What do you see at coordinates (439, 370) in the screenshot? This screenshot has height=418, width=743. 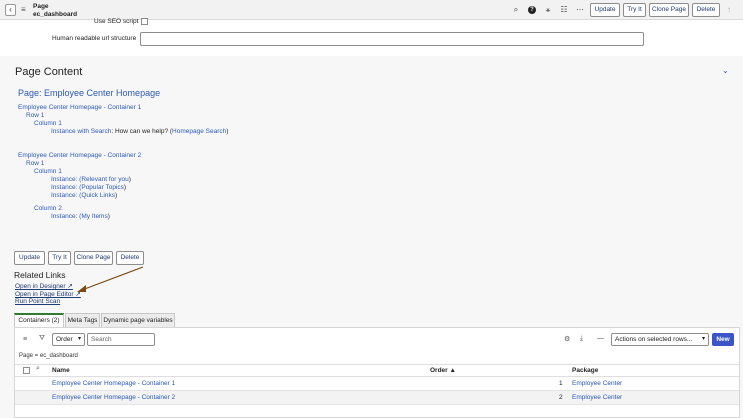 I see `column-label: Order` at bounding box center [439, 370].